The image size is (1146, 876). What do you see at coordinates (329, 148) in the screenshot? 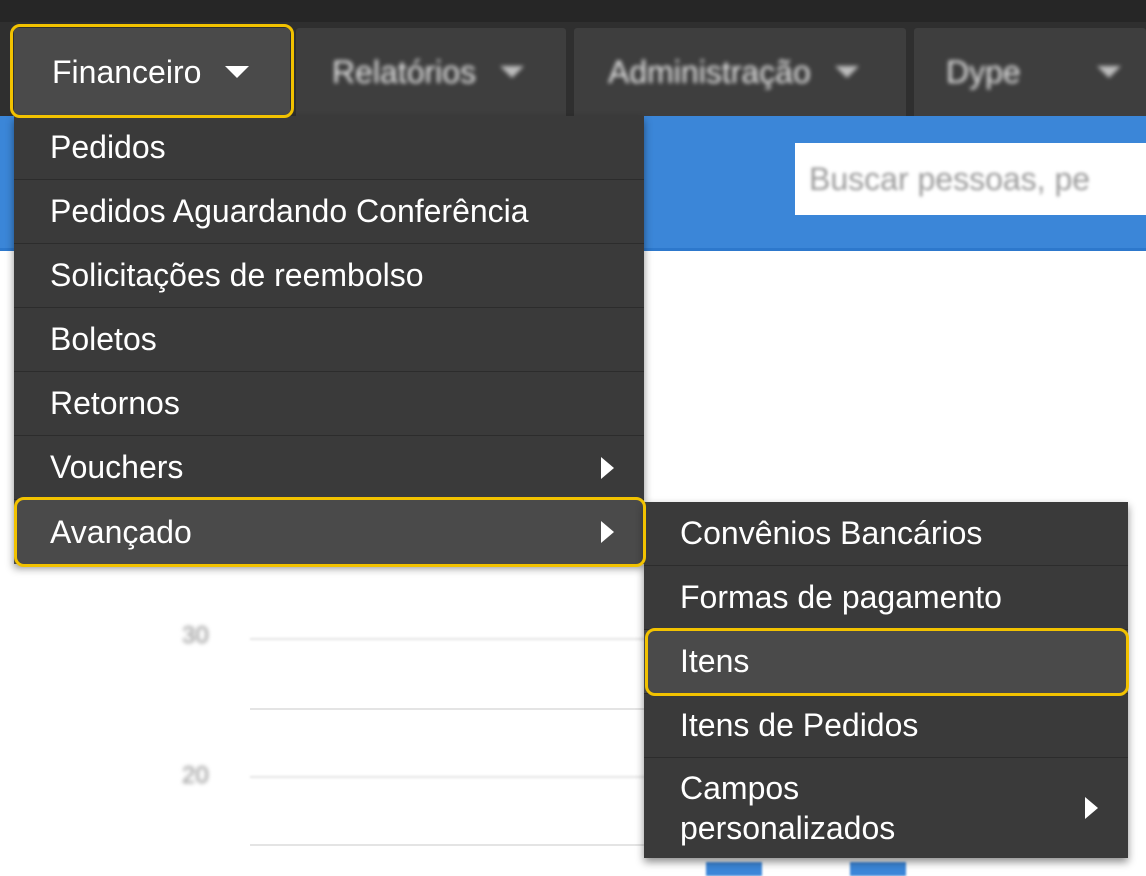
I see `menu-item-pedidos: Pedidos` at bounding box center [329, 148].